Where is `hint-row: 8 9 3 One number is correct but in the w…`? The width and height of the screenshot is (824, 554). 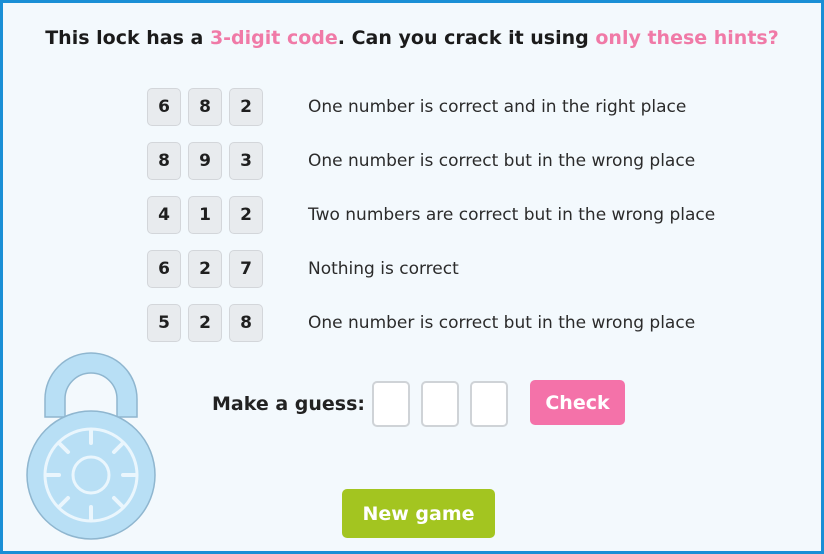
hint-row: 8 9 3 One number is correct but in the w… is located at coordinates (421, 161).